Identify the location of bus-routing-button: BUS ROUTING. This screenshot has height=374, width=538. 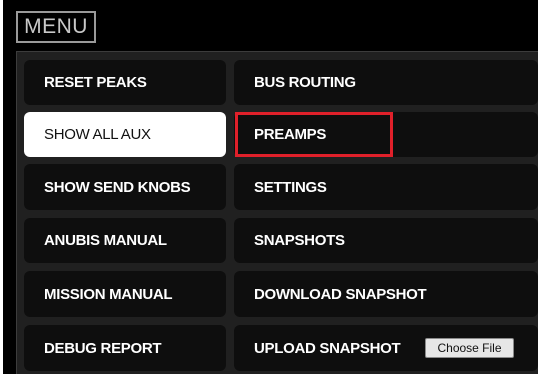
(386, 82).